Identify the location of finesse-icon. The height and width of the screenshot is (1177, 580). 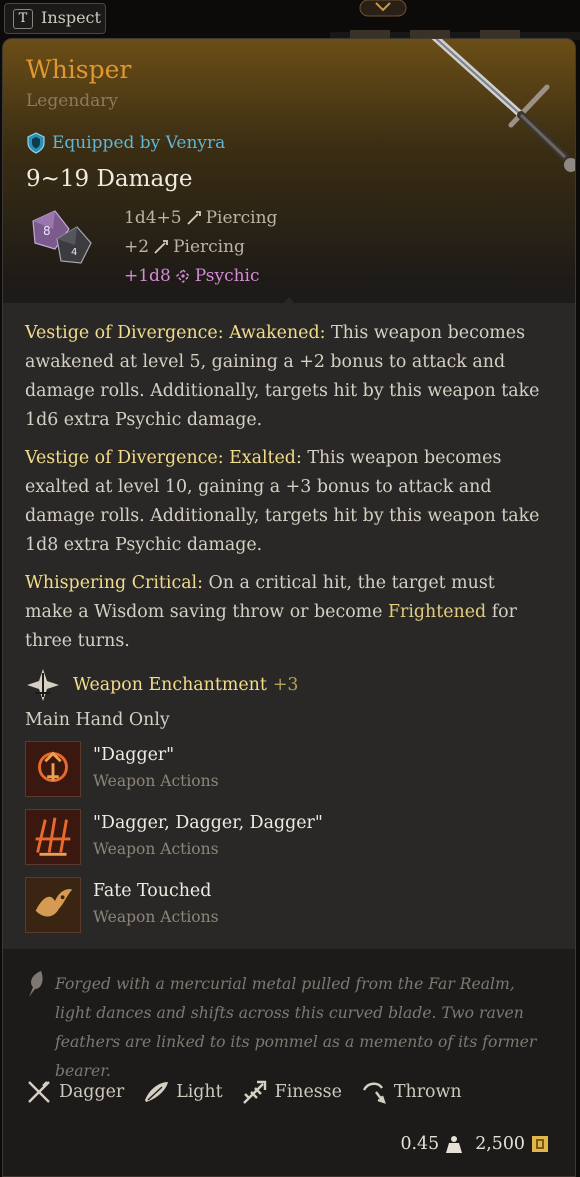
(254, 1092).